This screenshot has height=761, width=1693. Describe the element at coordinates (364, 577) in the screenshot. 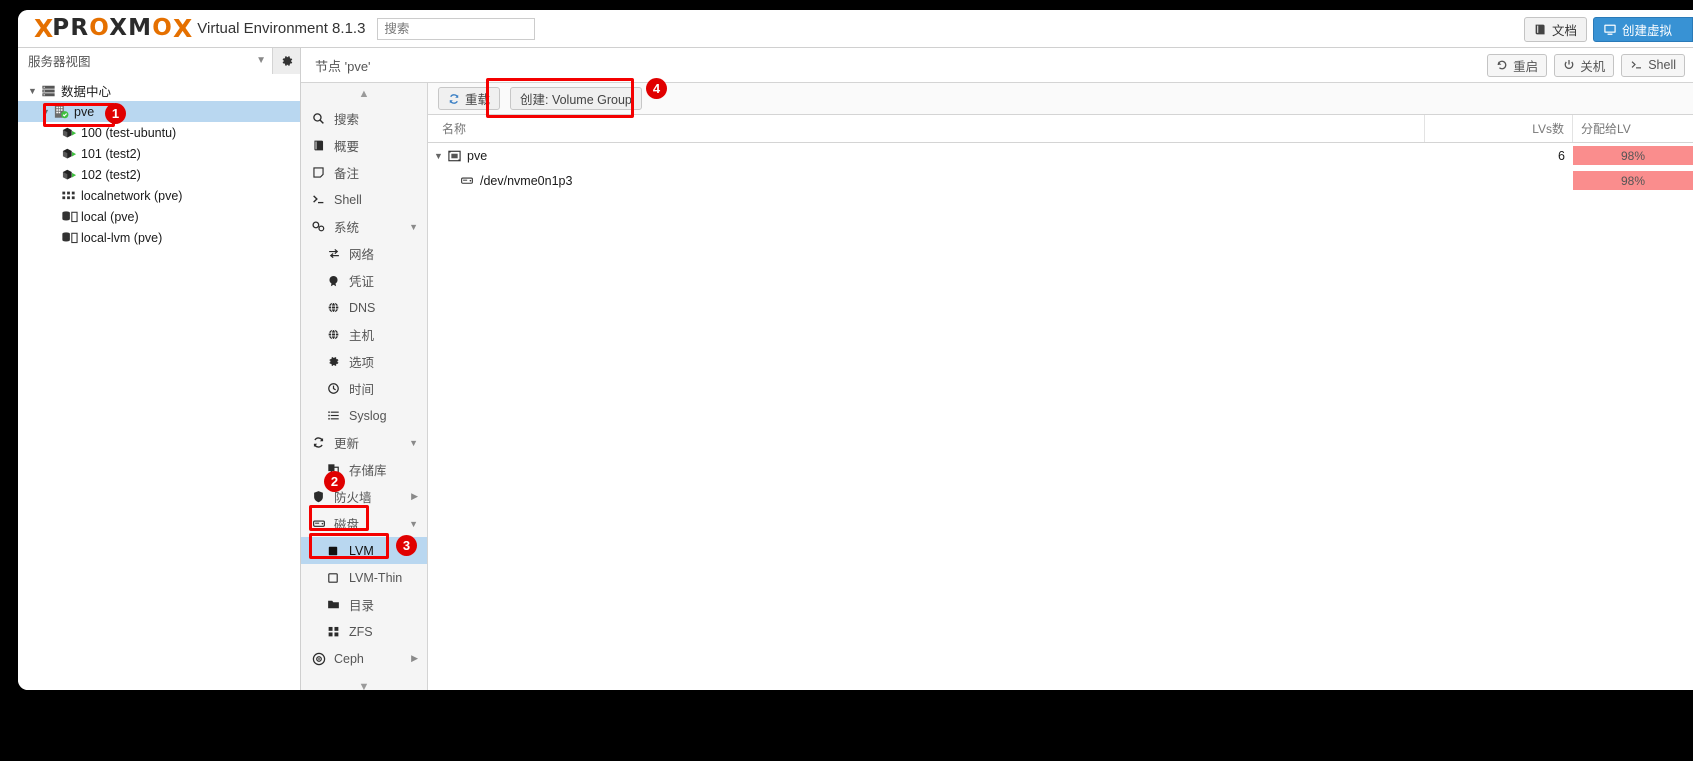

I see `menu-item-lvm-thin: LVM-Thin` at that location.